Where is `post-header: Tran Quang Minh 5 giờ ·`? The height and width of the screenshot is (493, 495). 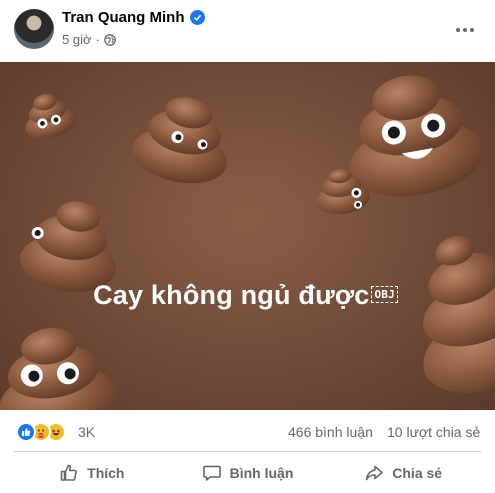
post-header: Tran Quang Minh 5 giờ · is located at coordinates (247, 31).